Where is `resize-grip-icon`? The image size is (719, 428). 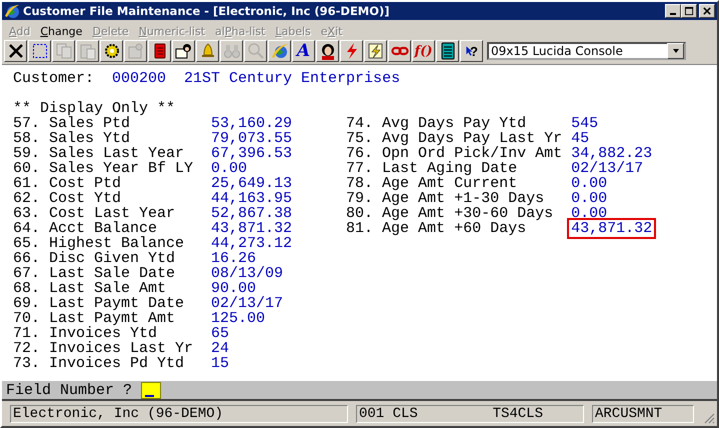 resize-grip-icon is located at coordinates (709, 418).